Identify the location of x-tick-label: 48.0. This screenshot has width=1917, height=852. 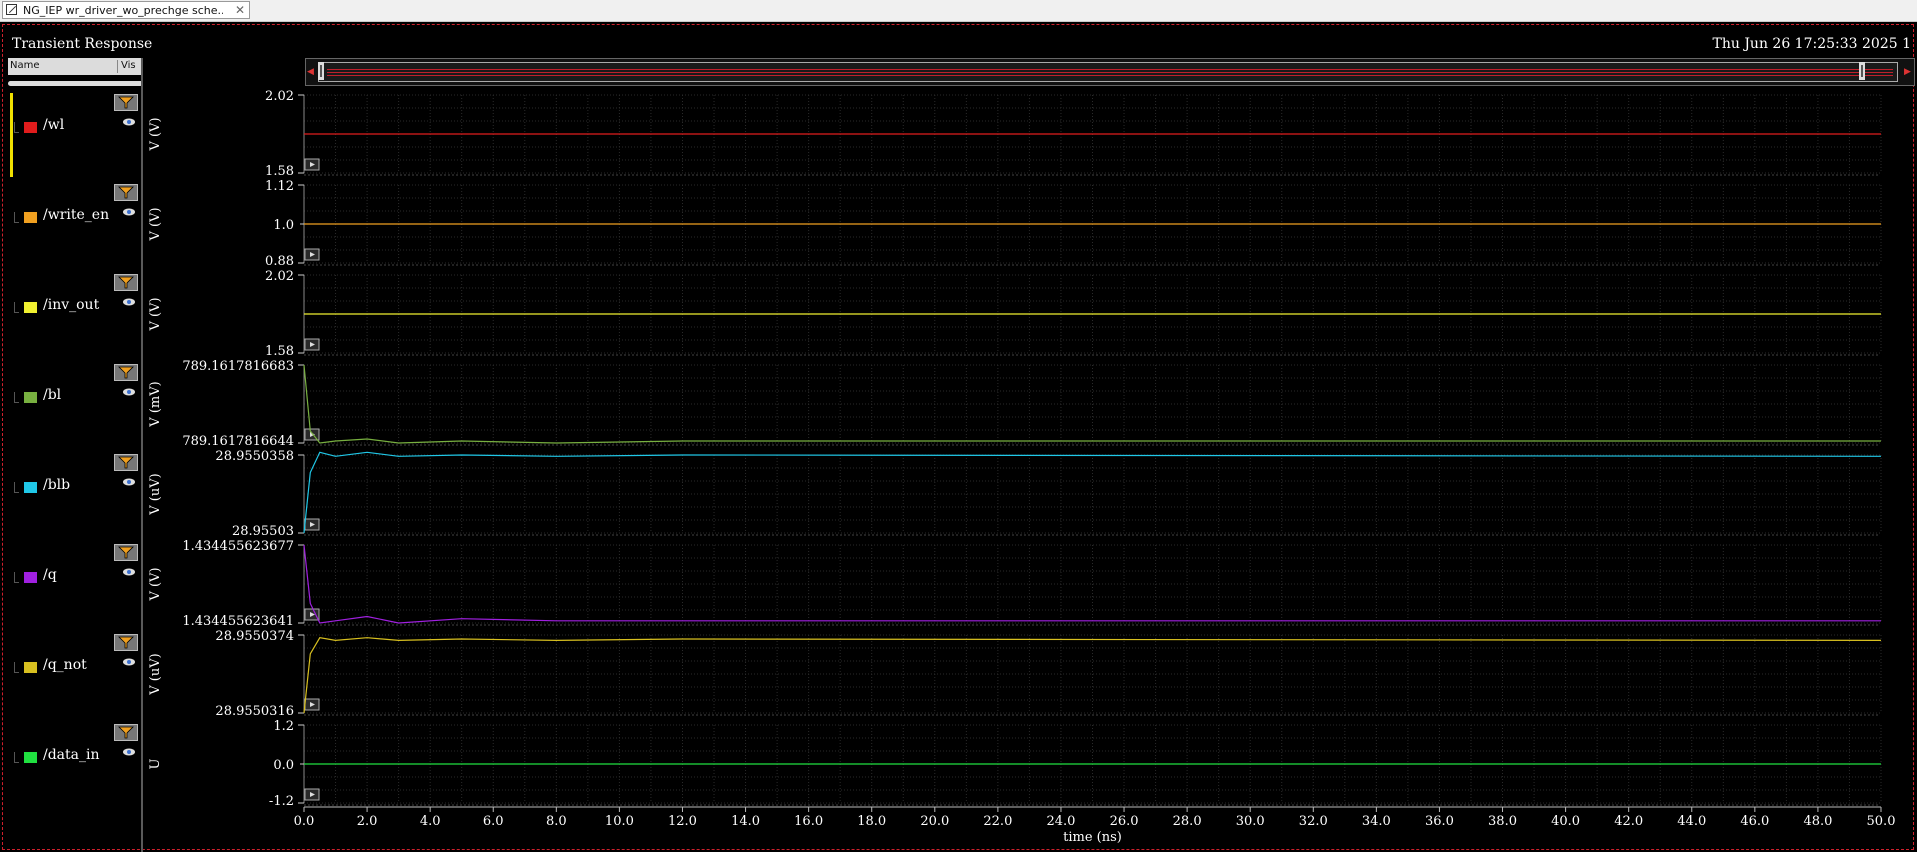
(1817, 821).